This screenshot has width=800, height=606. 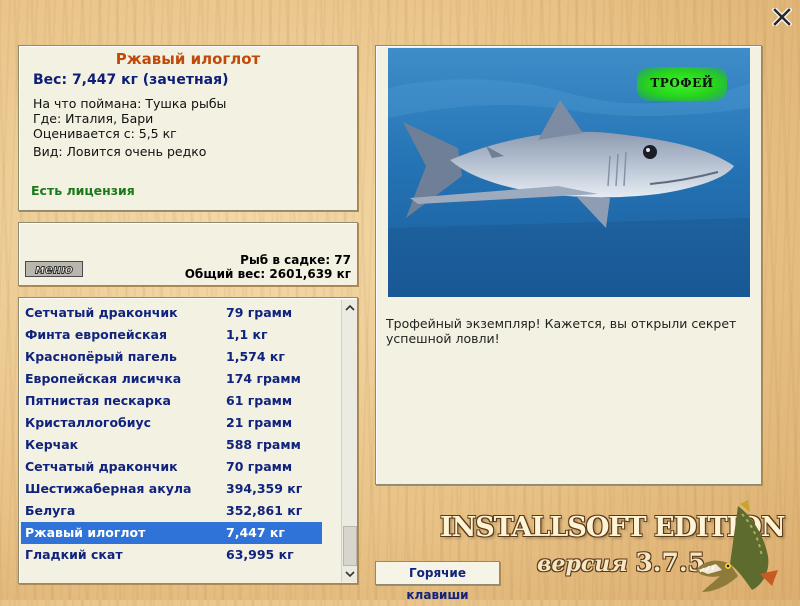 I want to click on list-item: Гладкий скат 63,995 кг, so click(x=171, y=555).